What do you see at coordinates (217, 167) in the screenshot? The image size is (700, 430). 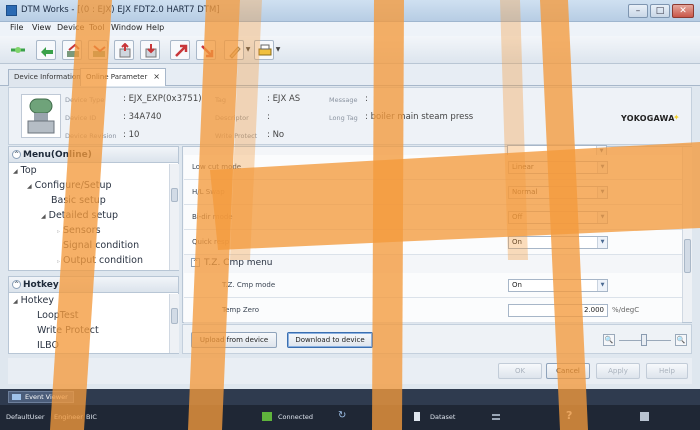 I see `param-label: Low cut mode` at bounding box center [217, 167].